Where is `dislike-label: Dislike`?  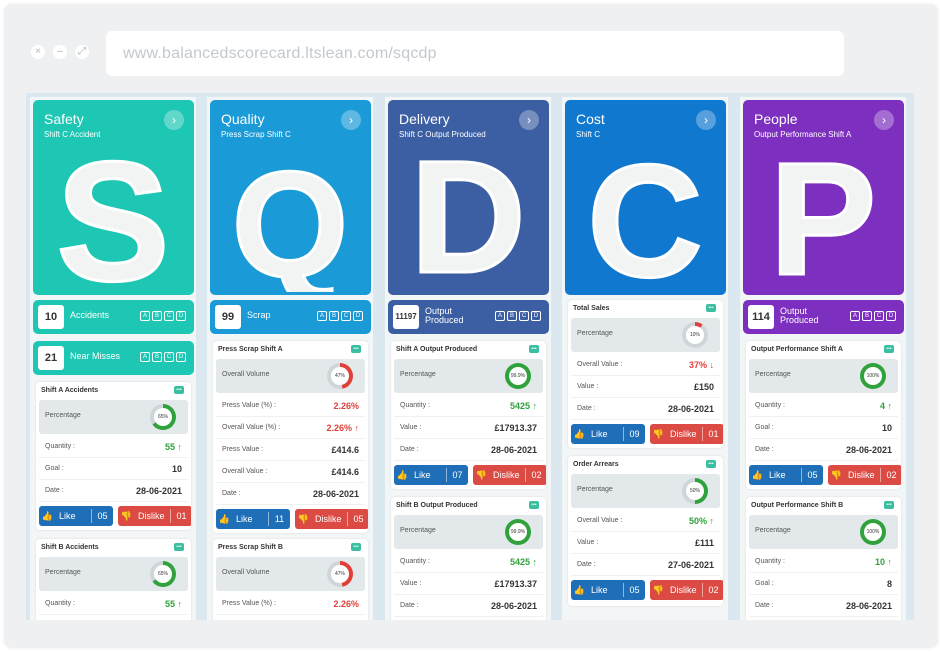
dislike-label: Dislike is located at coordinates (151, 516).